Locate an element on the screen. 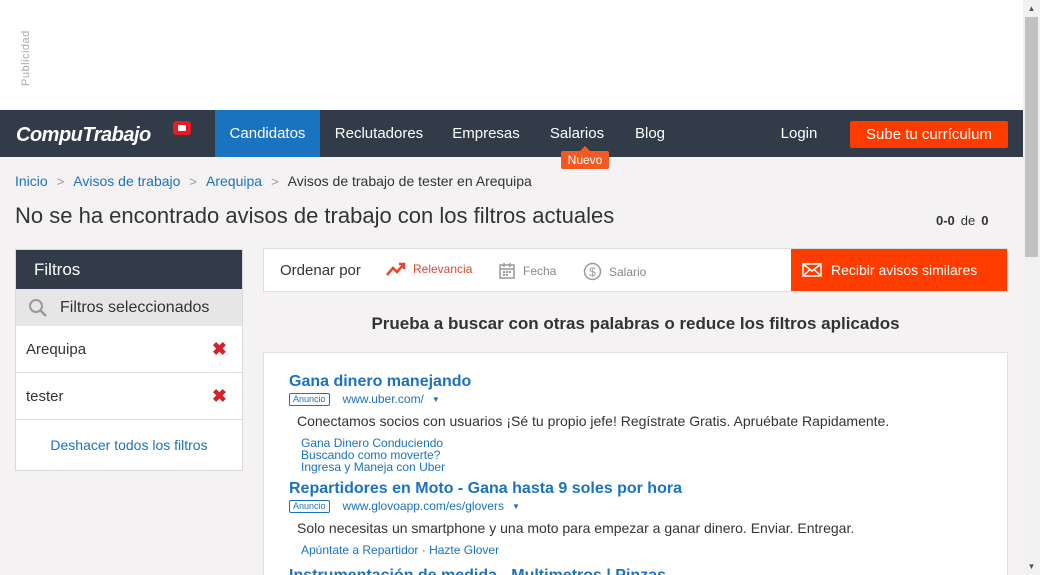  sort-fecha-label: Fecha is located at coordinates (540, 271).